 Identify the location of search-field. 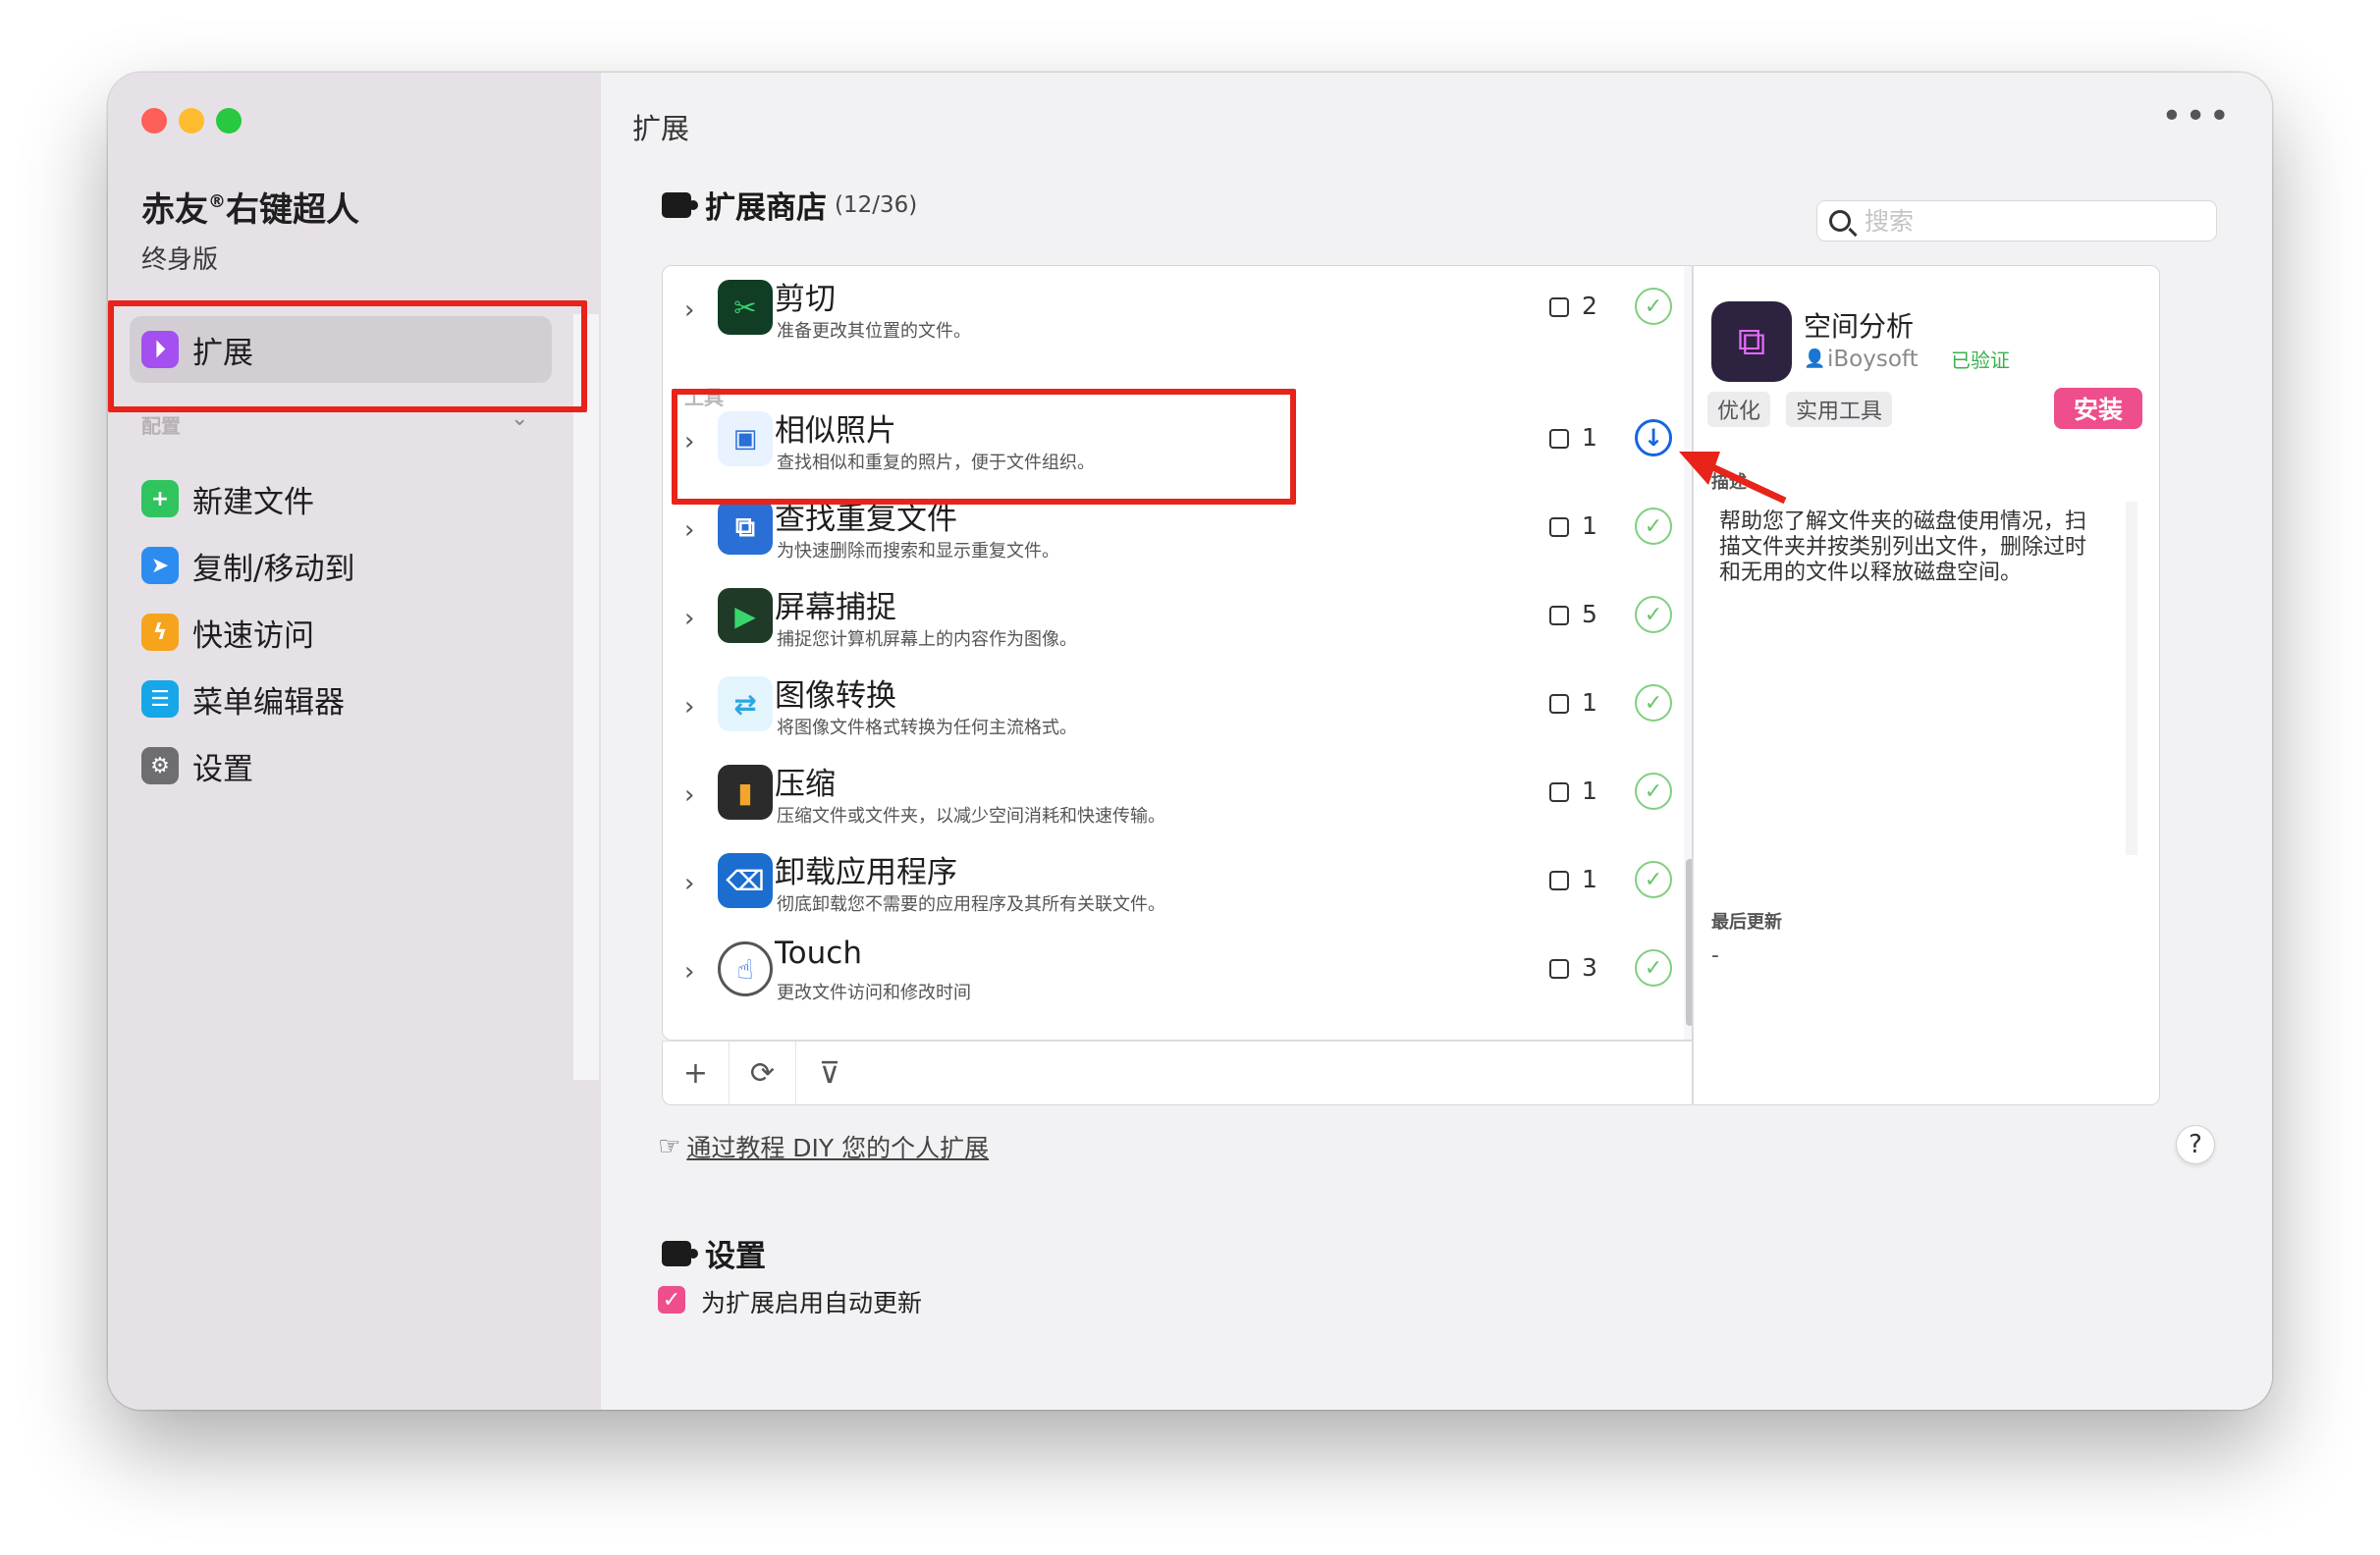
(2016, 221).